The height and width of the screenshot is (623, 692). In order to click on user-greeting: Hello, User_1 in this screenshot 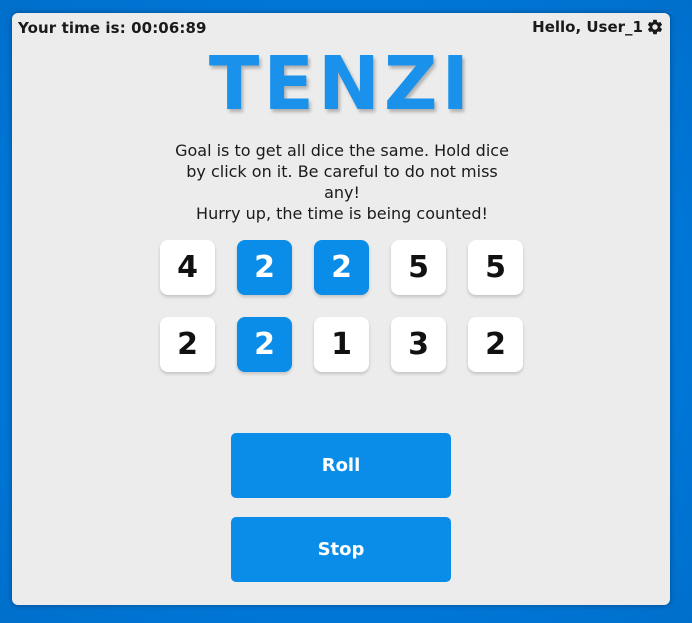, I will do `click(598, 27)`.